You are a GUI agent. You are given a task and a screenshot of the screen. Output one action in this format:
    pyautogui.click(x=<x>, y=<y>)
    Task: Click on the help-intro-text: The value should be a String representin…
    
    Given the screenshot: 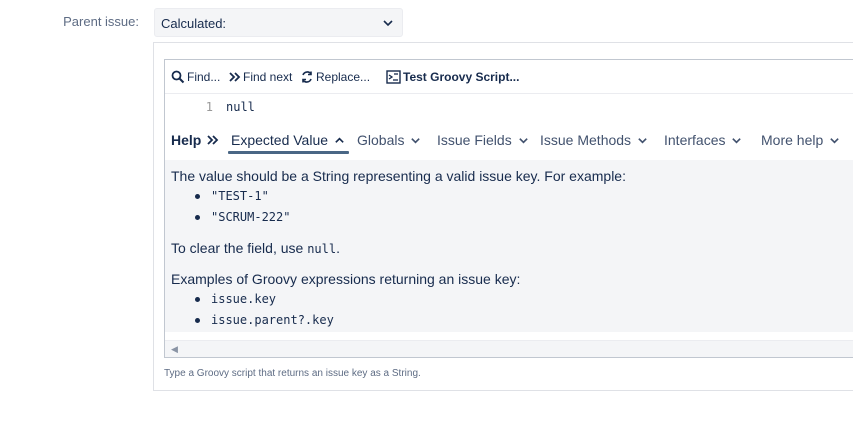 What is the action you would take?
    pyautogui.click(x=398, y=176)
    